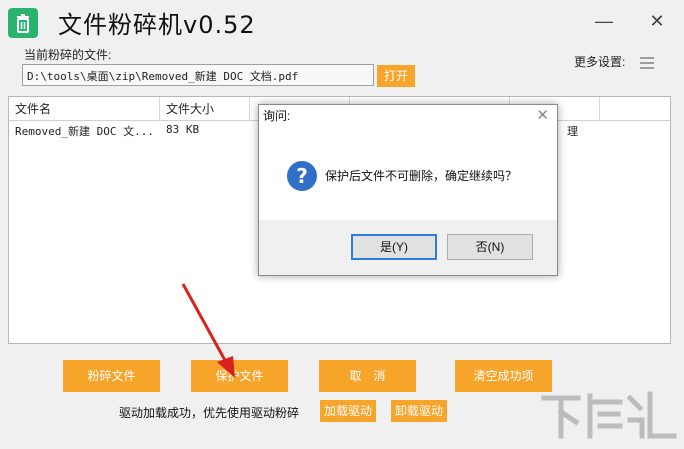  Describe the element at coordinates (367, 376) in the screenshot. I see `cancel-button: 取 消` at that location.